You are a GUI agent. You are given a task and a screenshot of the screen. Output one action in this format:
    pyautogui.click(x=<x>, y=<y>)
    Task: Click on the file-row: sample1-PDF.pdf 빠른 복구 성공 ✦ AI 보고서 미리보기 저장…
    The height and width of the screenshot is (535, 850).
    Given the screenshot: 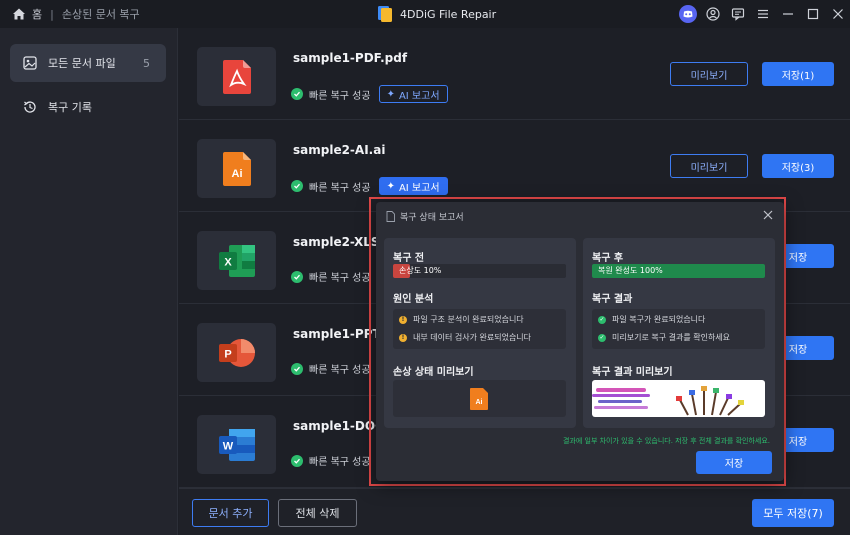 What is the action you would take?
    pyautogui.click(x=514, y=74)
    